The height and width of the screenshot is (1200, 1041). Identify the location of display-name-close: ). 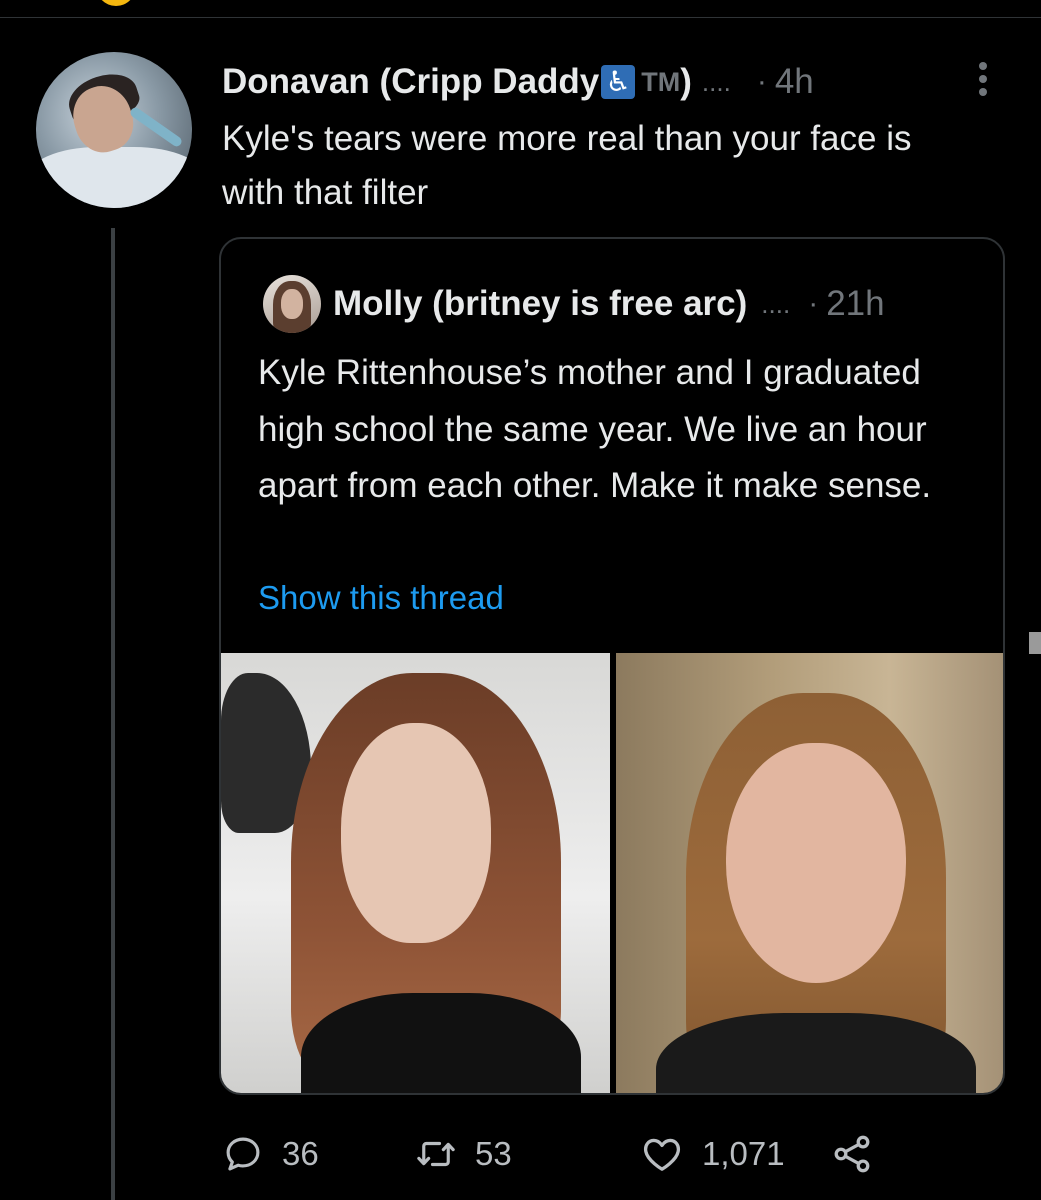
(686, 81).